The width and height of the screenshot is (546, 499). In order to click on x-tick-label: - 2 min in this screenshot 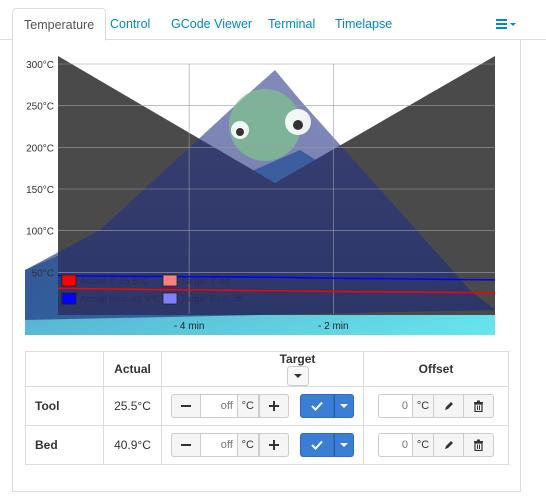, I will do `click(333, 326)`.